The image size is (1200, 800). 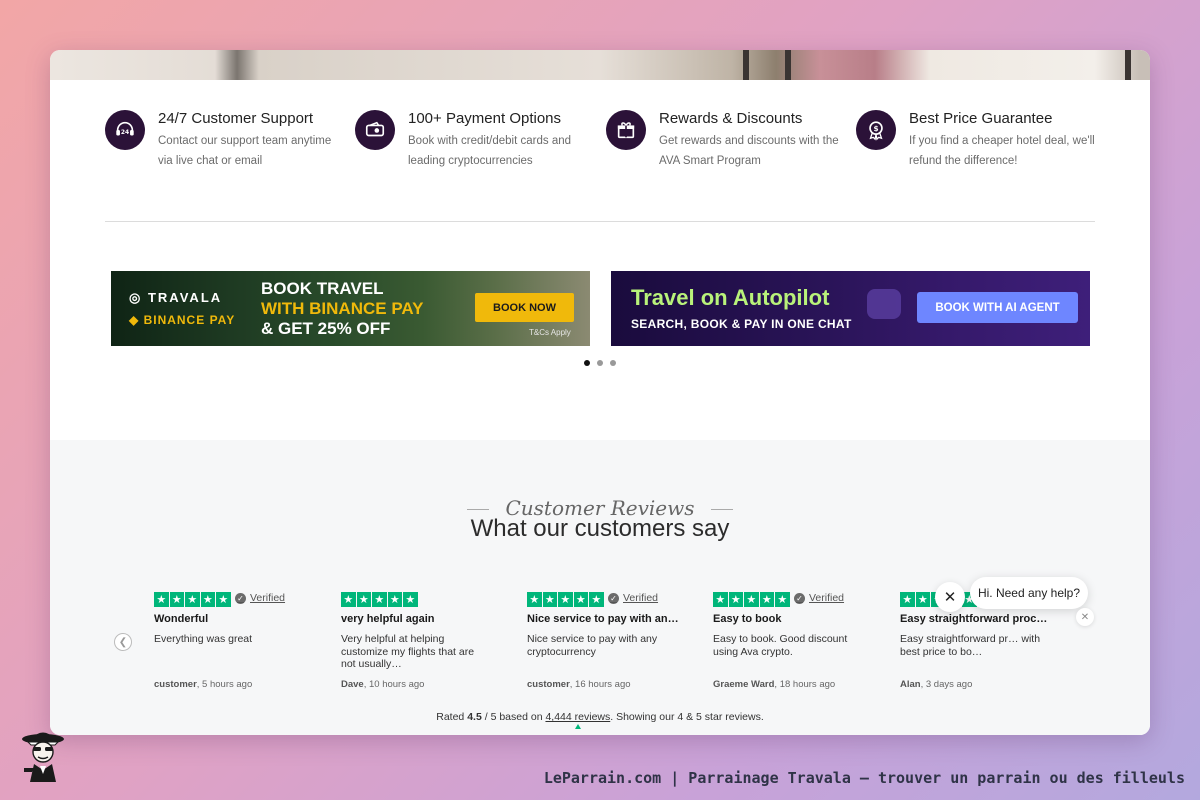 I want to click on feature-title: 100+ Payment Options, so click(x=485, y=118).